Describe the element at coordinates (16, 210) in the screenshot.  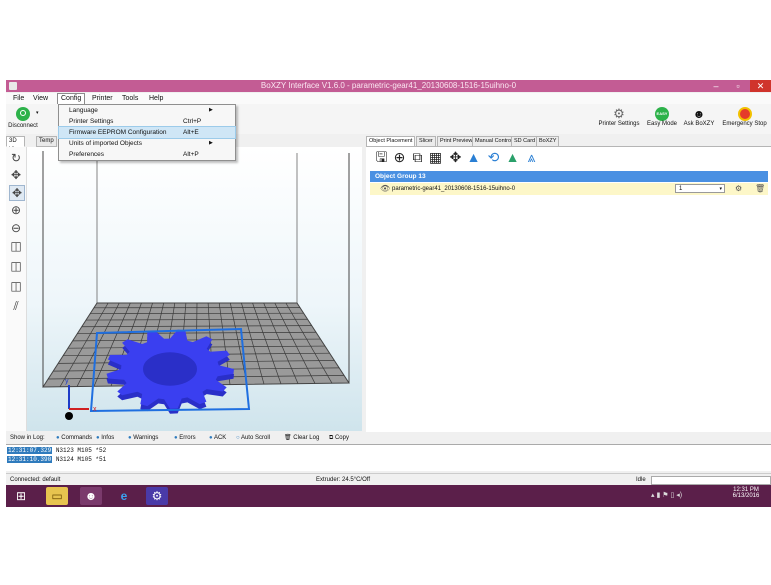
I see `zoom-in-icon: ⊕` at that location.